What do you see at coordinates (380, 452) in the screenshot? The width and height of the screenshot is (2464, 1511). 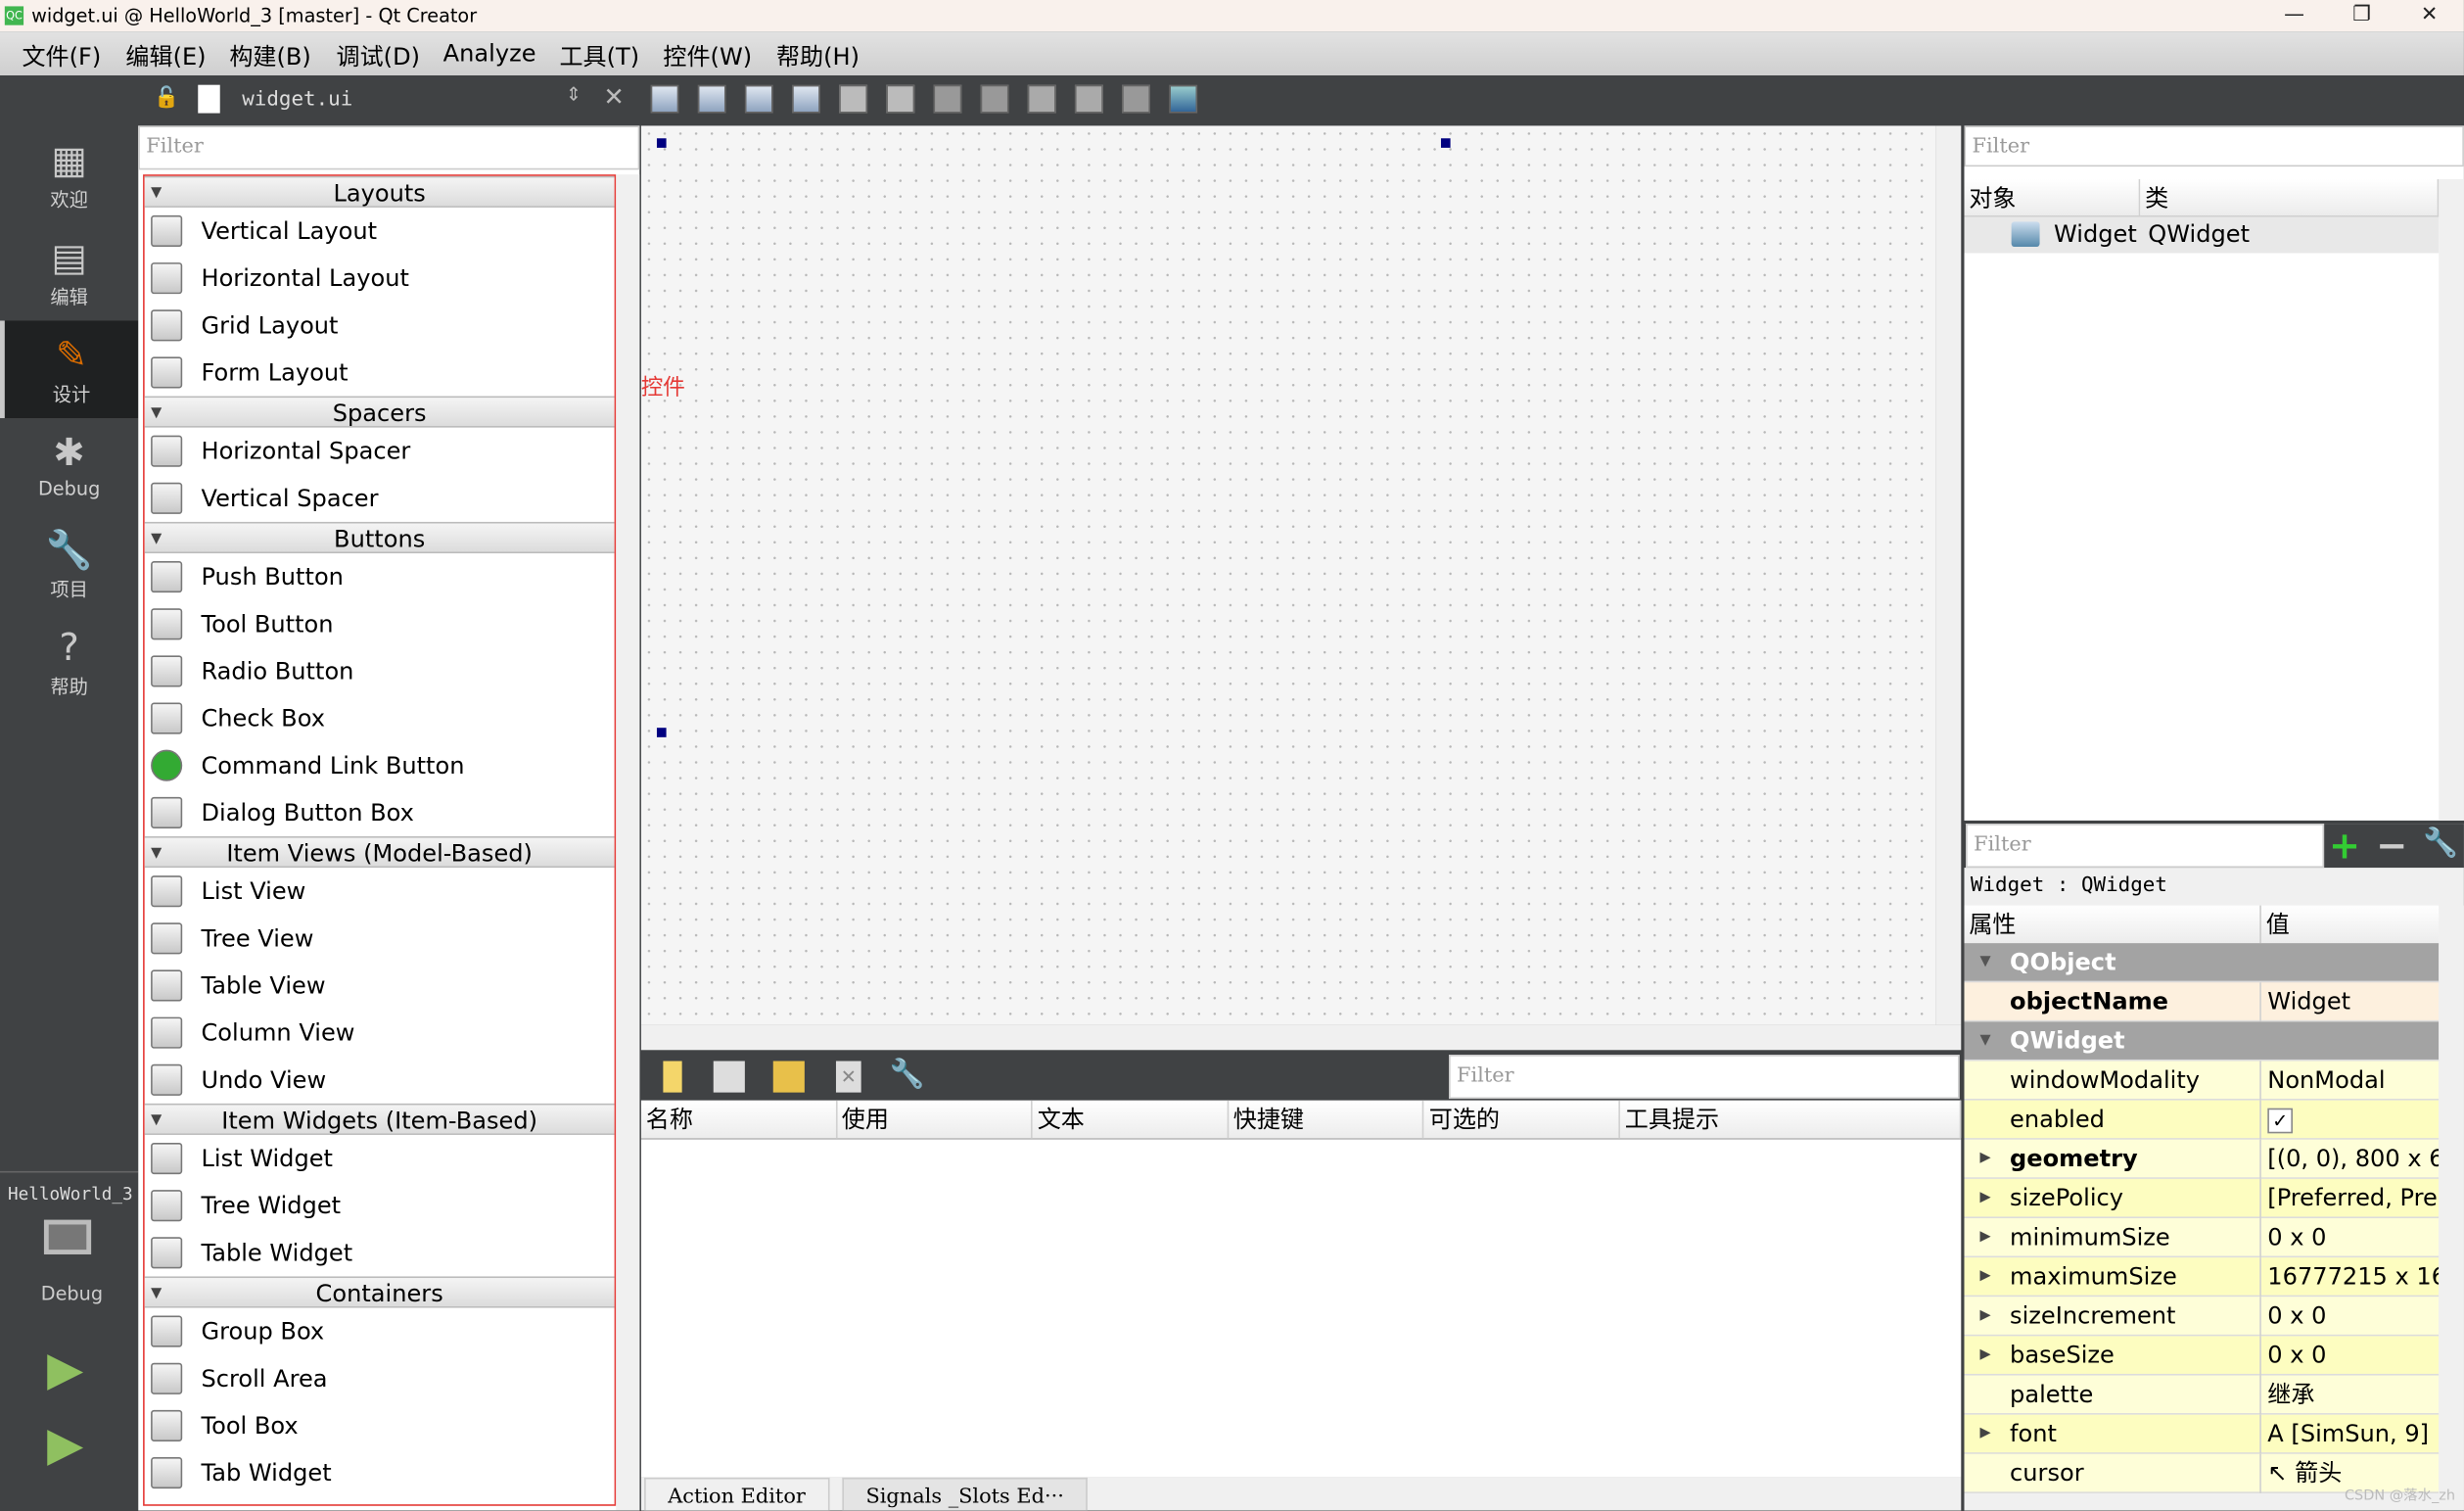 I see `widget-item: Horizontal Spacer` at bounding box center [380, 452].